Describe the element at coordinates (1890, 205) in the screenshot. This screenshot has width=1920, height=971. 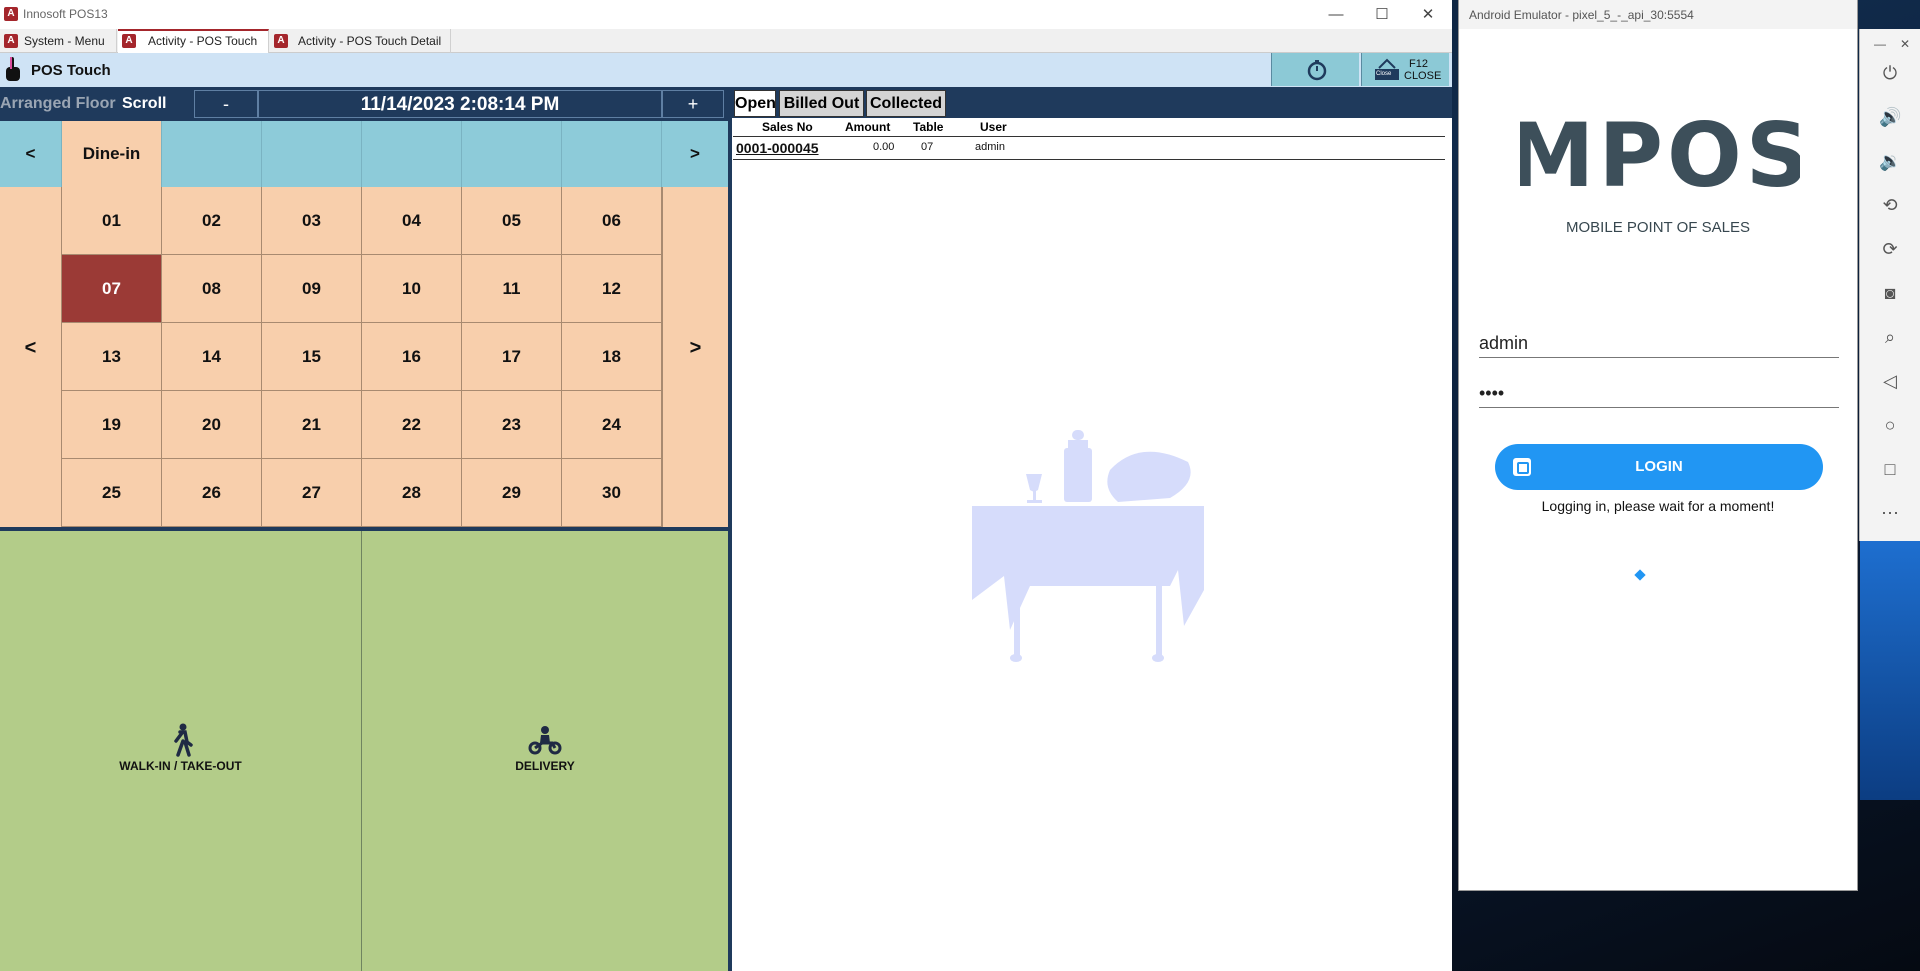
I see `rotate-left-icon: ⟲` at that location.